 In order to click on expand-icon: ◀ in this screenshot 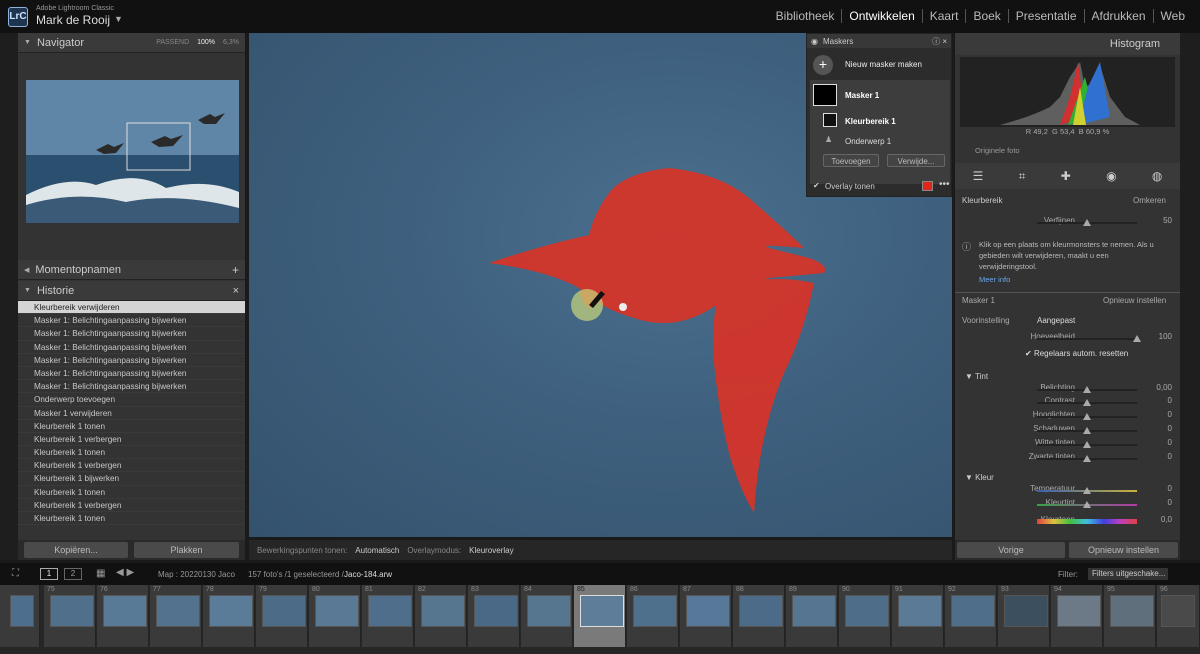, I will do `click(26, 270)`.